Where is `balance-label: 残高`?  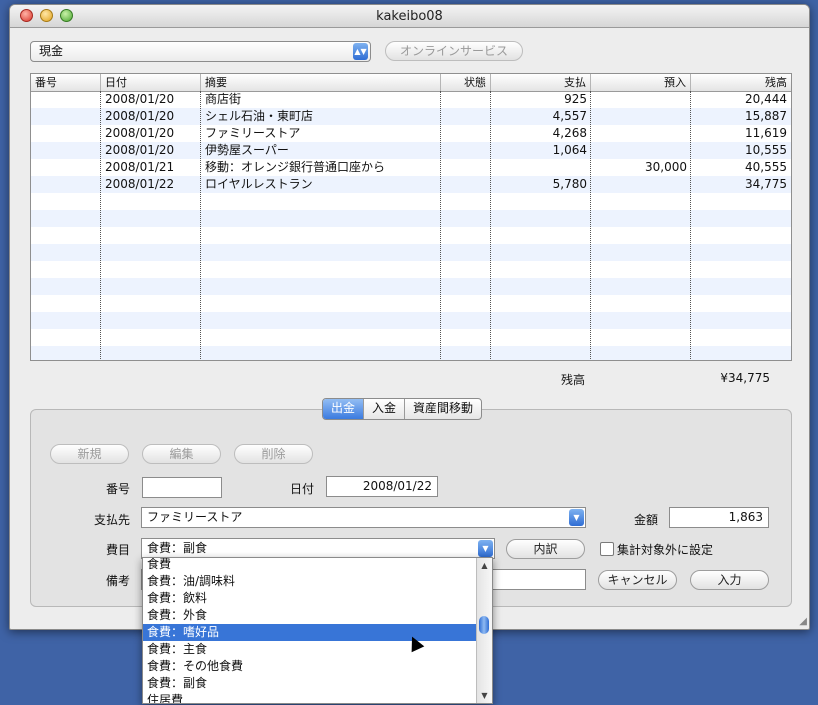
balance-label: 残高 is located at coordinates (573, 380).